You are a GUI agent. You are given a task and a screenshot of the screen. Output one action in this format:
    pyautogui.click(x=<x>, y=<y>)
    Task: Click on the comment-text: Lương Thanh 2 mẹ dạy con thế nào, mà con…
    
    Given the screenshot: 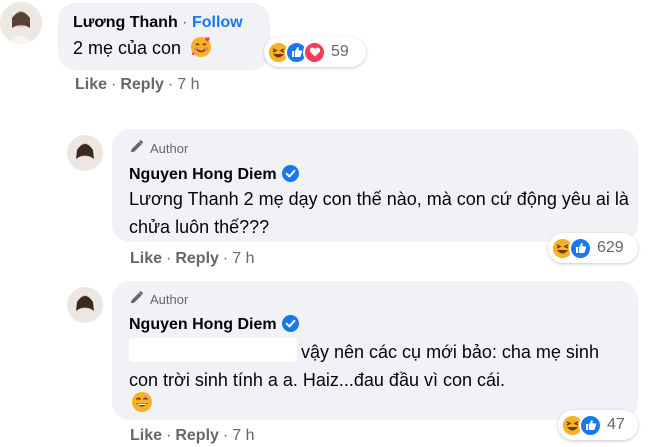 What is the action you would take?
    pyautogui.click(x=379, y=213)
    